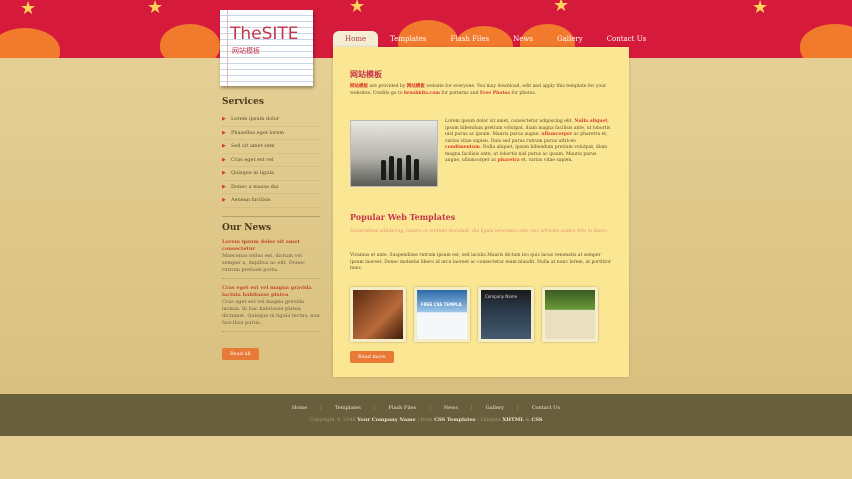 The height and width of the screenshot is (479, 852). Describe the element at coordinates (570, 39) in the screenshot. I see `nav-tab-gallery: Gallery` at that location.